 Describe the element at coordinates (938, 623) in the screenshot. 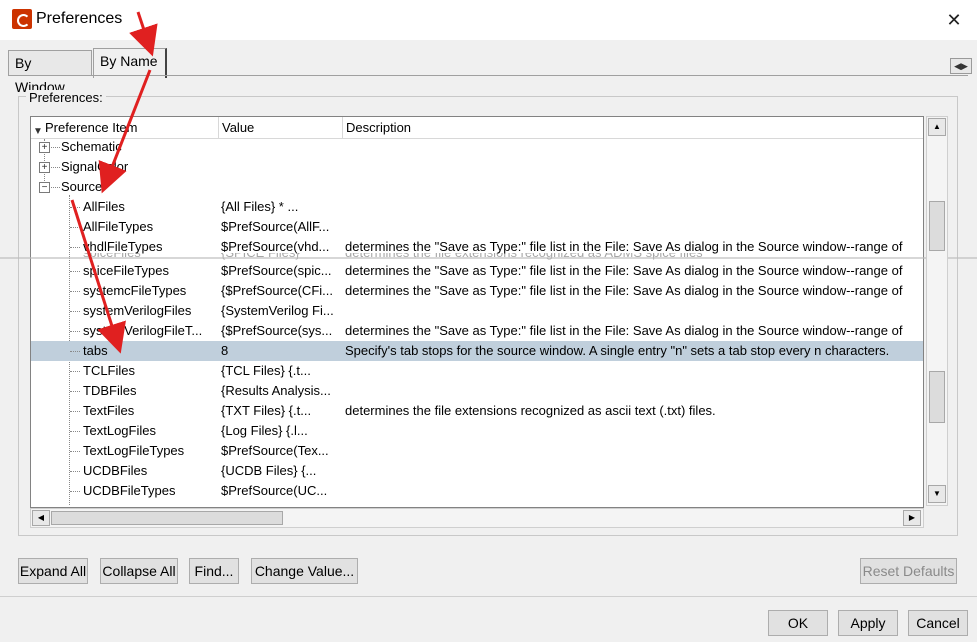

I see `cancel-button: Cancel` at that location.